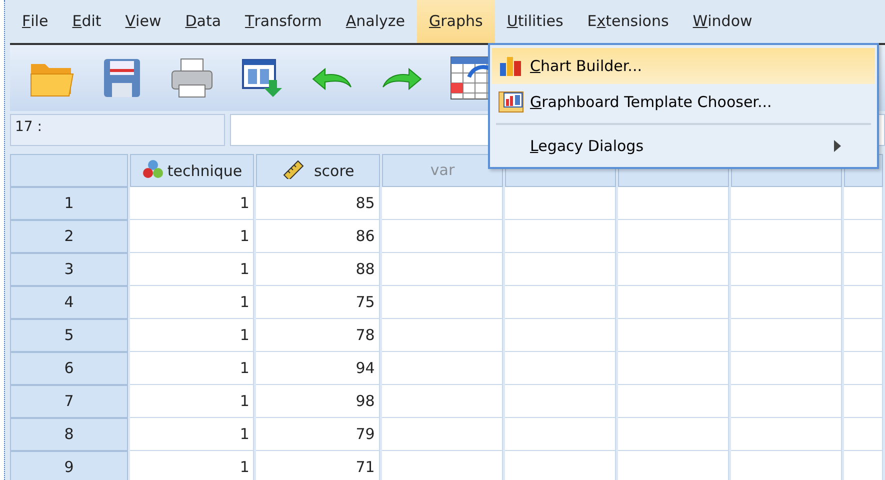 This screenshot has width=885, height=480. I want to click on table-cell: 75, so click(318, 302).